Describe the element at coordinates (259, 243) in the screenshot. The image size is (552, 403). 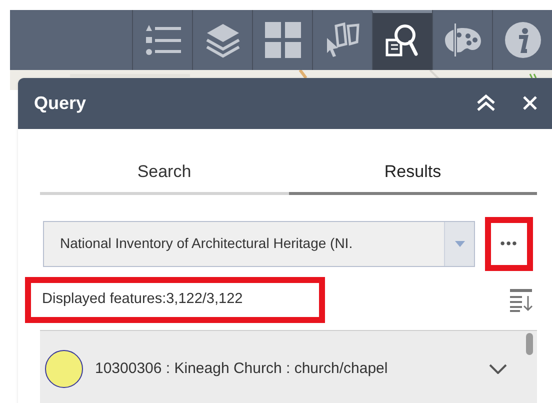
I see `layer-dropdown: National Inventory of Architectural Heritage (NI.` at that location.